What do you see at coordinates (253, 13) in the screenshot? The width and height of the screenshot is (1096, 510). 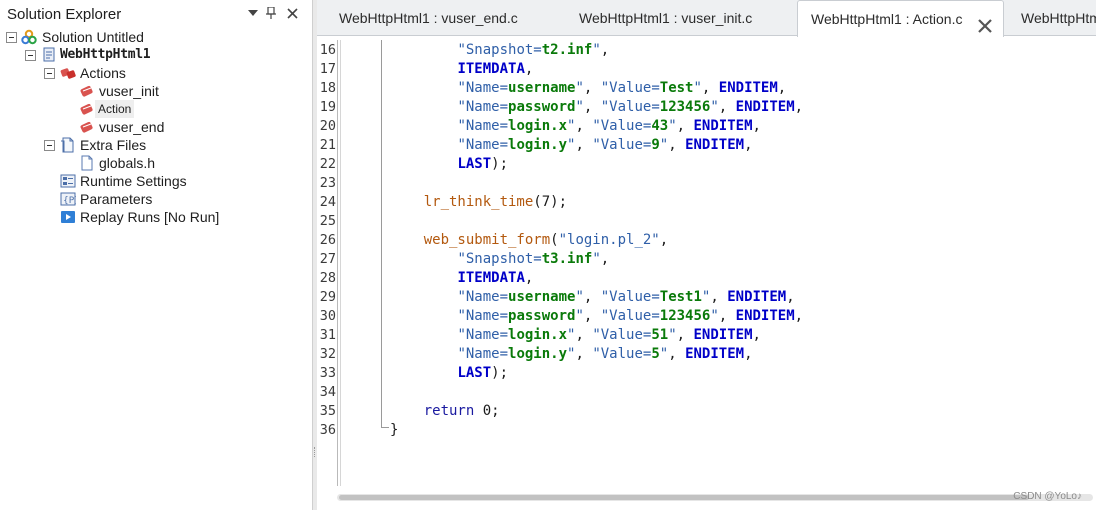 I see `dropdown-icon` at bounding box center [253, 13].